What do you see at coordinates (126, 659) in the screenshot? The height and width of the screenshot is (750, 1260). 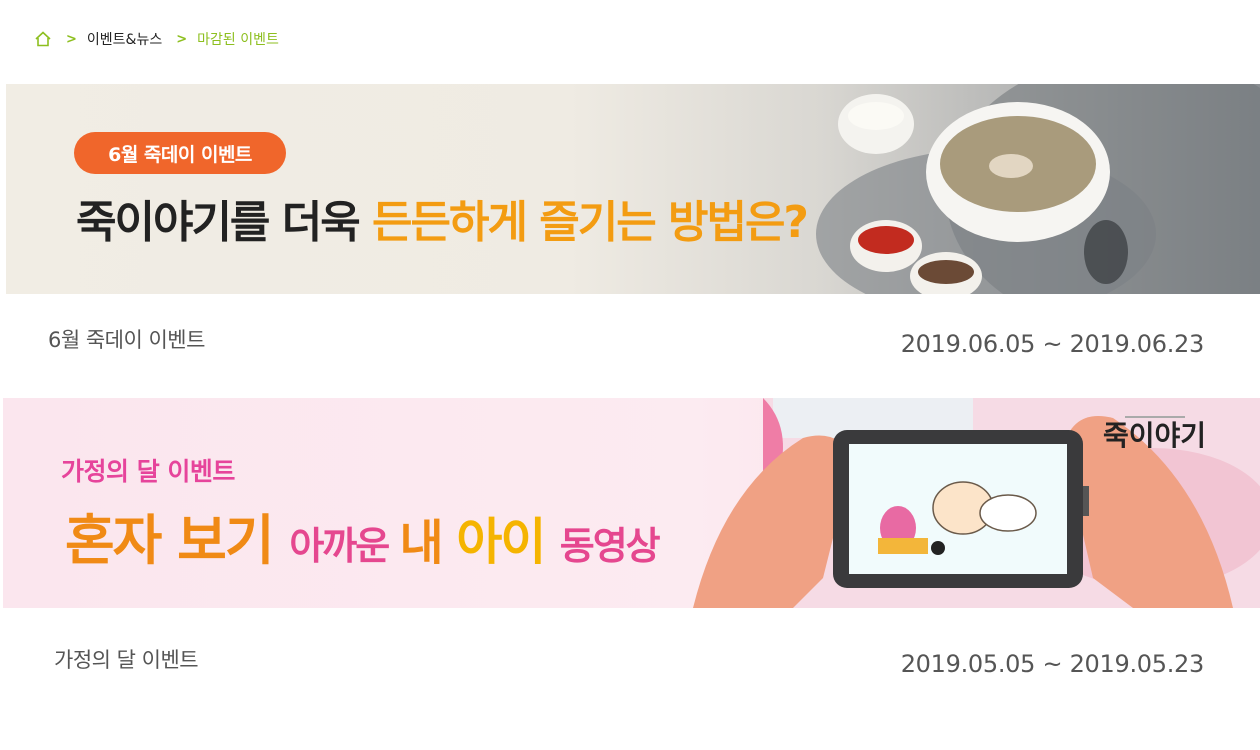 I see `event-title: 가정의 달 이벤트` at bounding box center [126, 659].